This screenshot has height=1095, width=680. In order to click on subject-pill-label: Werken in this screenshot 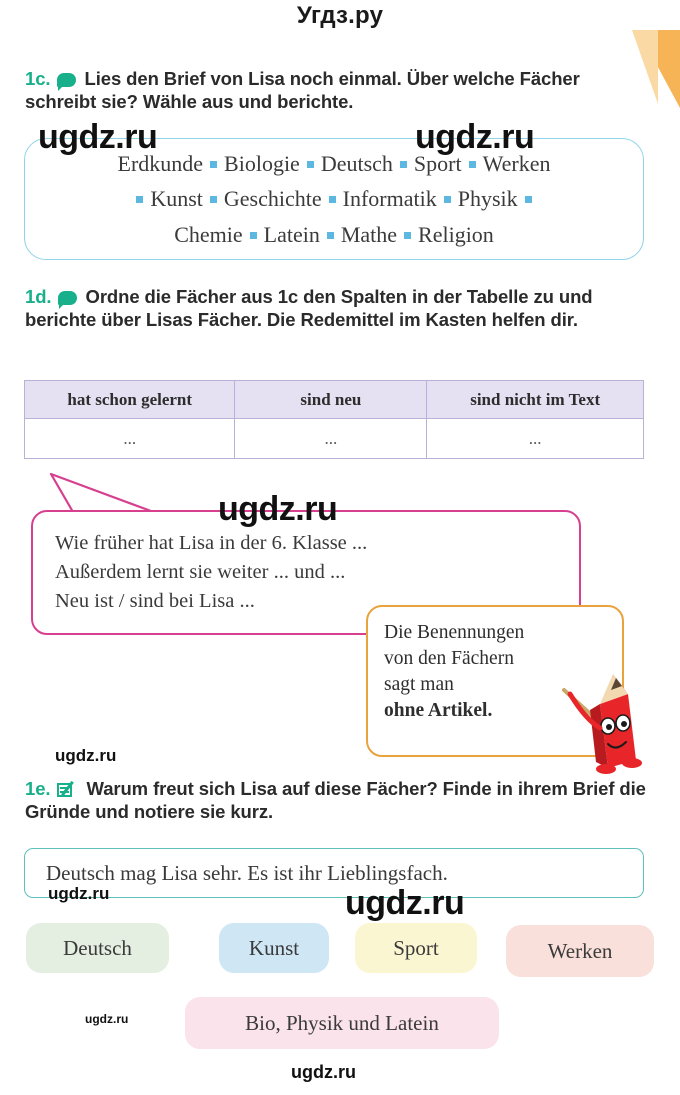, I will do `click(580, 950)`.